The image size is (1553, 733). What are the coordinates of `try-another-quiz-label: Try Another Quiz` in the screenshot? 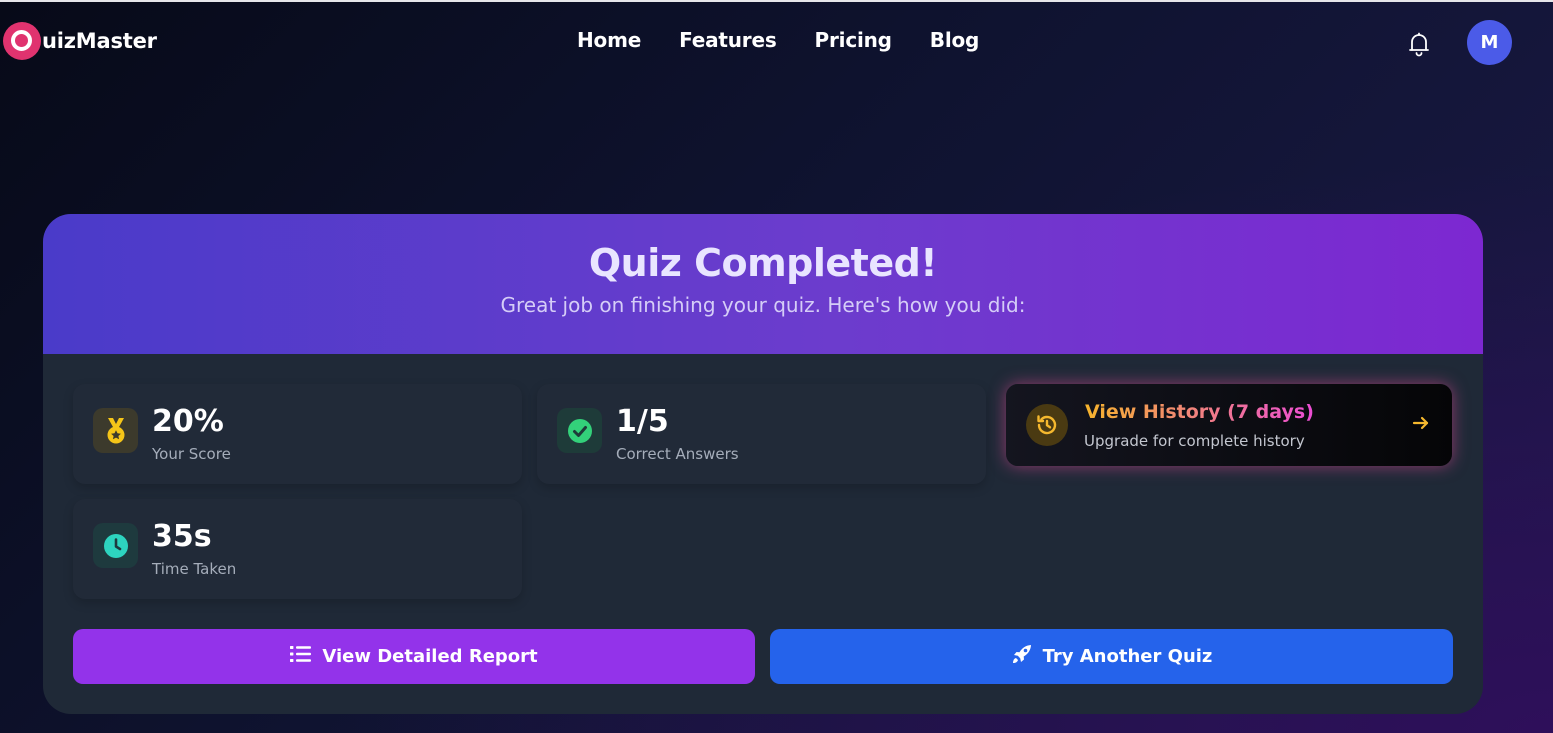 It's located at (1127, 656).